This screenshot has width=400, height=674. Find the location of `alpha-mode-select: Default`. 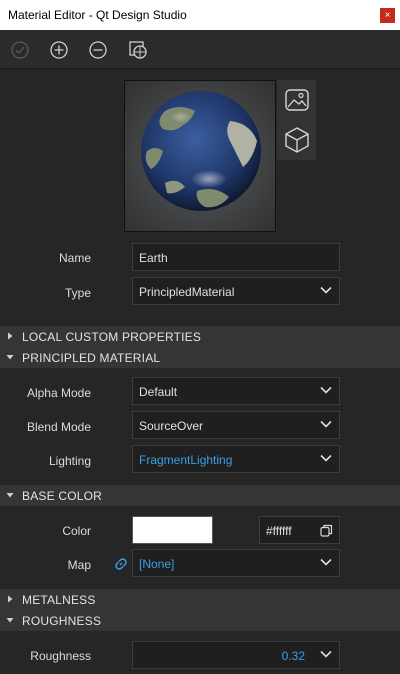

alpha-mode-select: Default is located at coordinates (236, 391).